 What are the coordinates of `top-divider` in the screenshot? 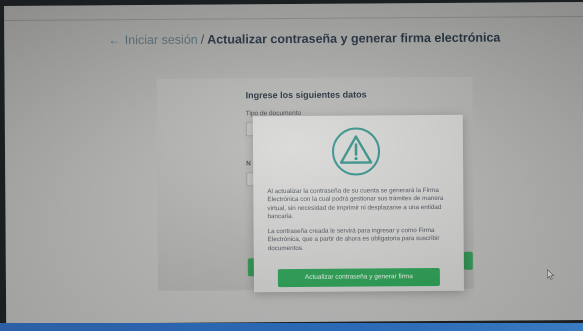 It's located at (293, 18).